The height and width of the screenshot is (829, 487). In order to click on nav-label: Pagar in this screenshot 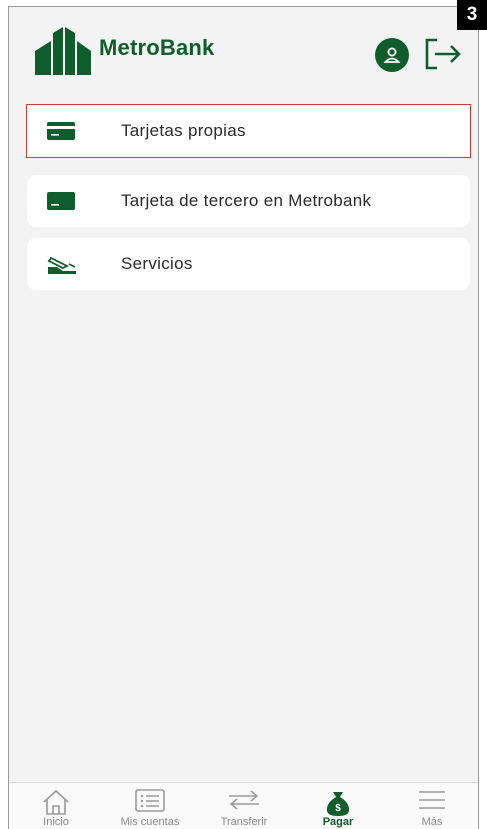, I will do `click(338, 822)`.